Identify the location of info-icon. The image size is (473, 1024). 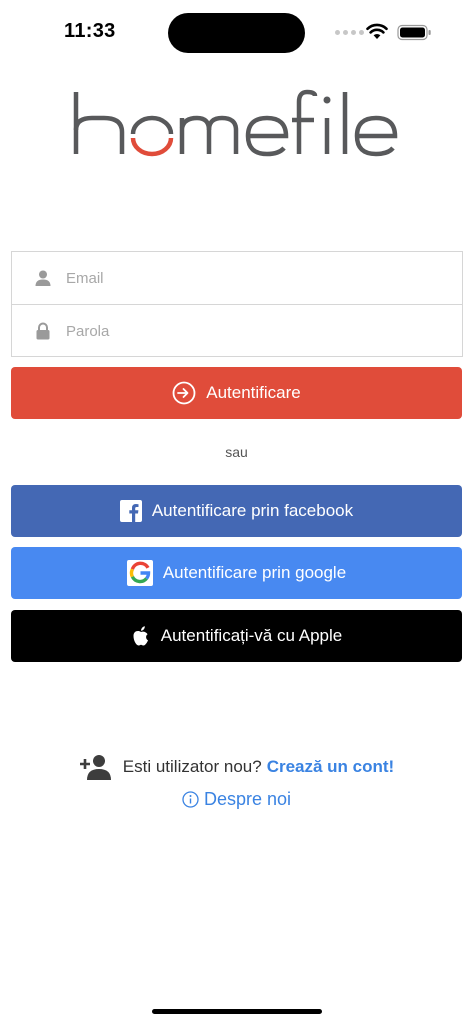
(190, 799).